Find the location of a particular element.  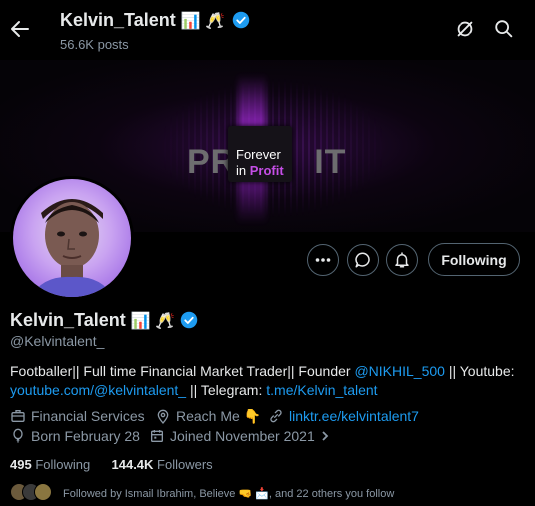

profile-website: linktr.ee/kelvintalent7 is located at coordinates (343, 416).